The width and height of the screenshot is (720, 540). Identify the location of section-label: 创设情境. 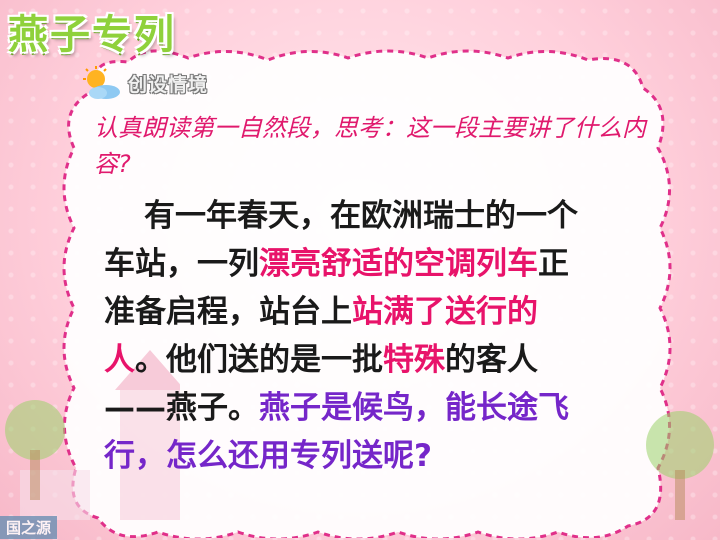
(168, 84).